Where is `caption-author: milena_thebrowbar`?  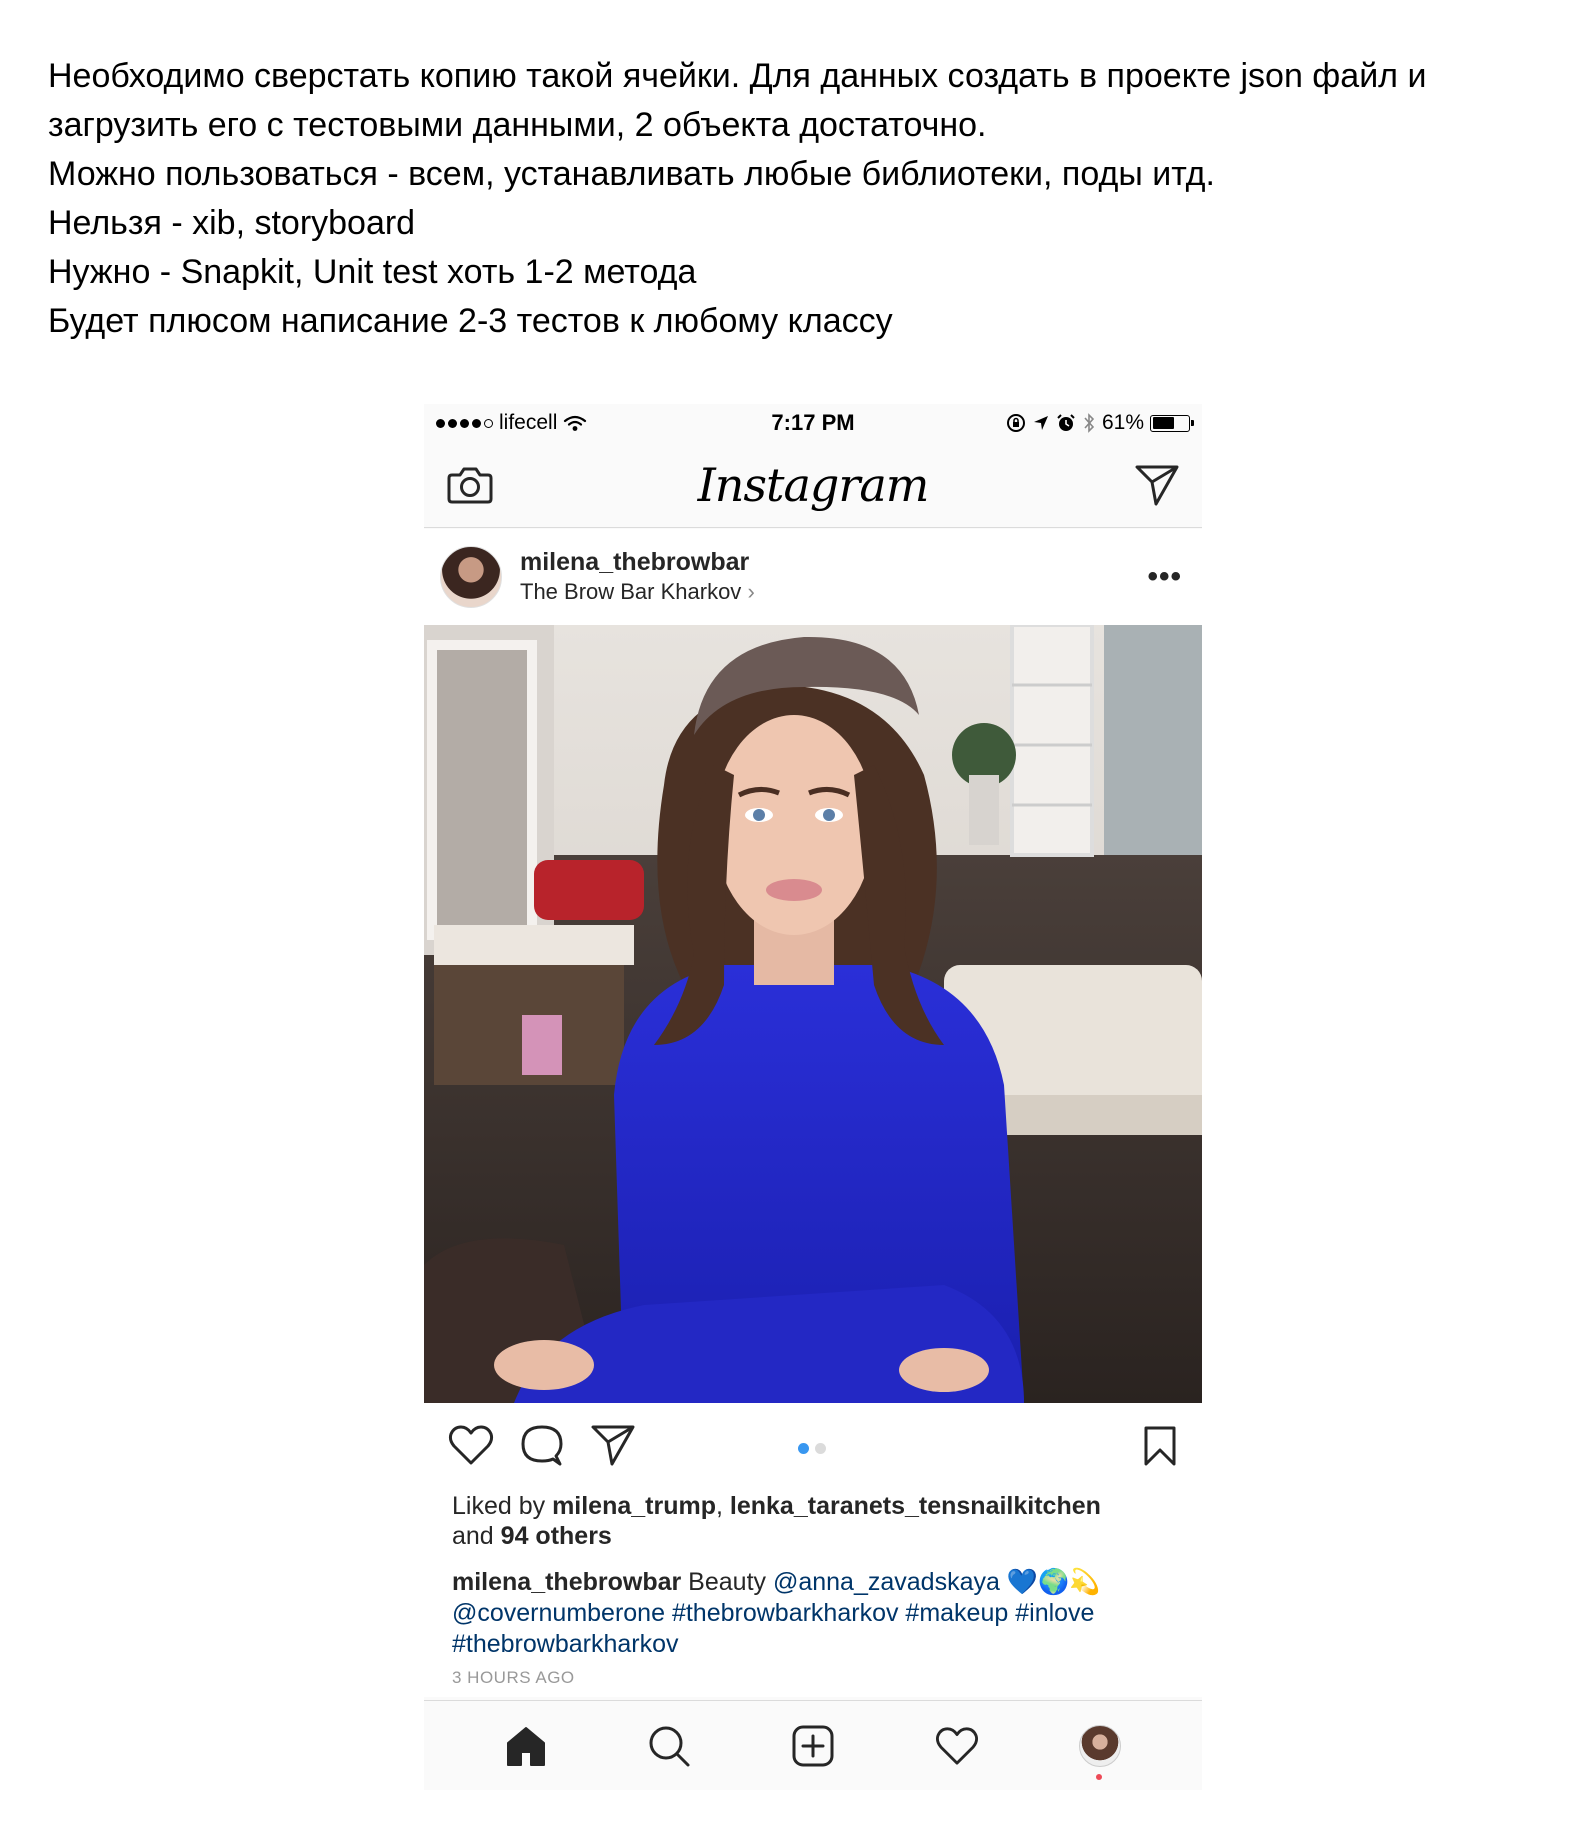
caption-author: milena_thebrowbar is located at coordinates (566, 1582).